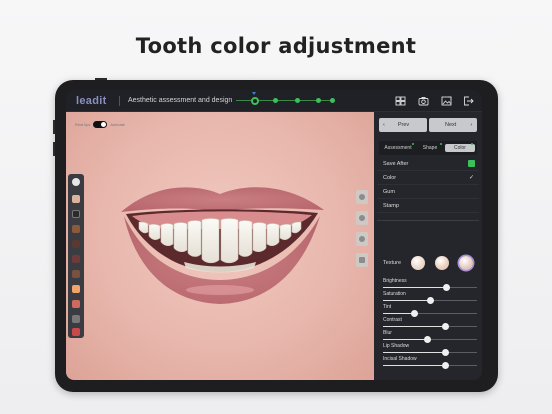 The width and height of the screenshot is (552, 414). Describe the element at coordinates (76, 289) in the screenshot. I see `smile-icon` at that location.